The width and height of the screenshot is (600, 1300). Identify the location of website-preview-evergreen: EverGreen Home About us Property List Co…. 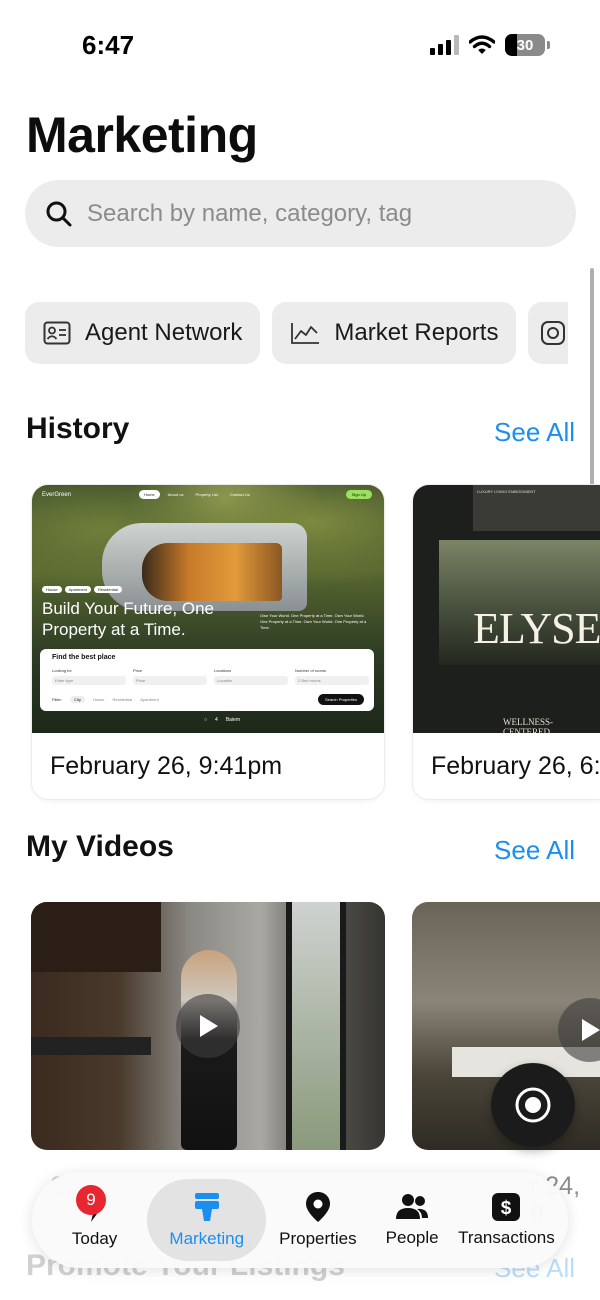
(208, 609).